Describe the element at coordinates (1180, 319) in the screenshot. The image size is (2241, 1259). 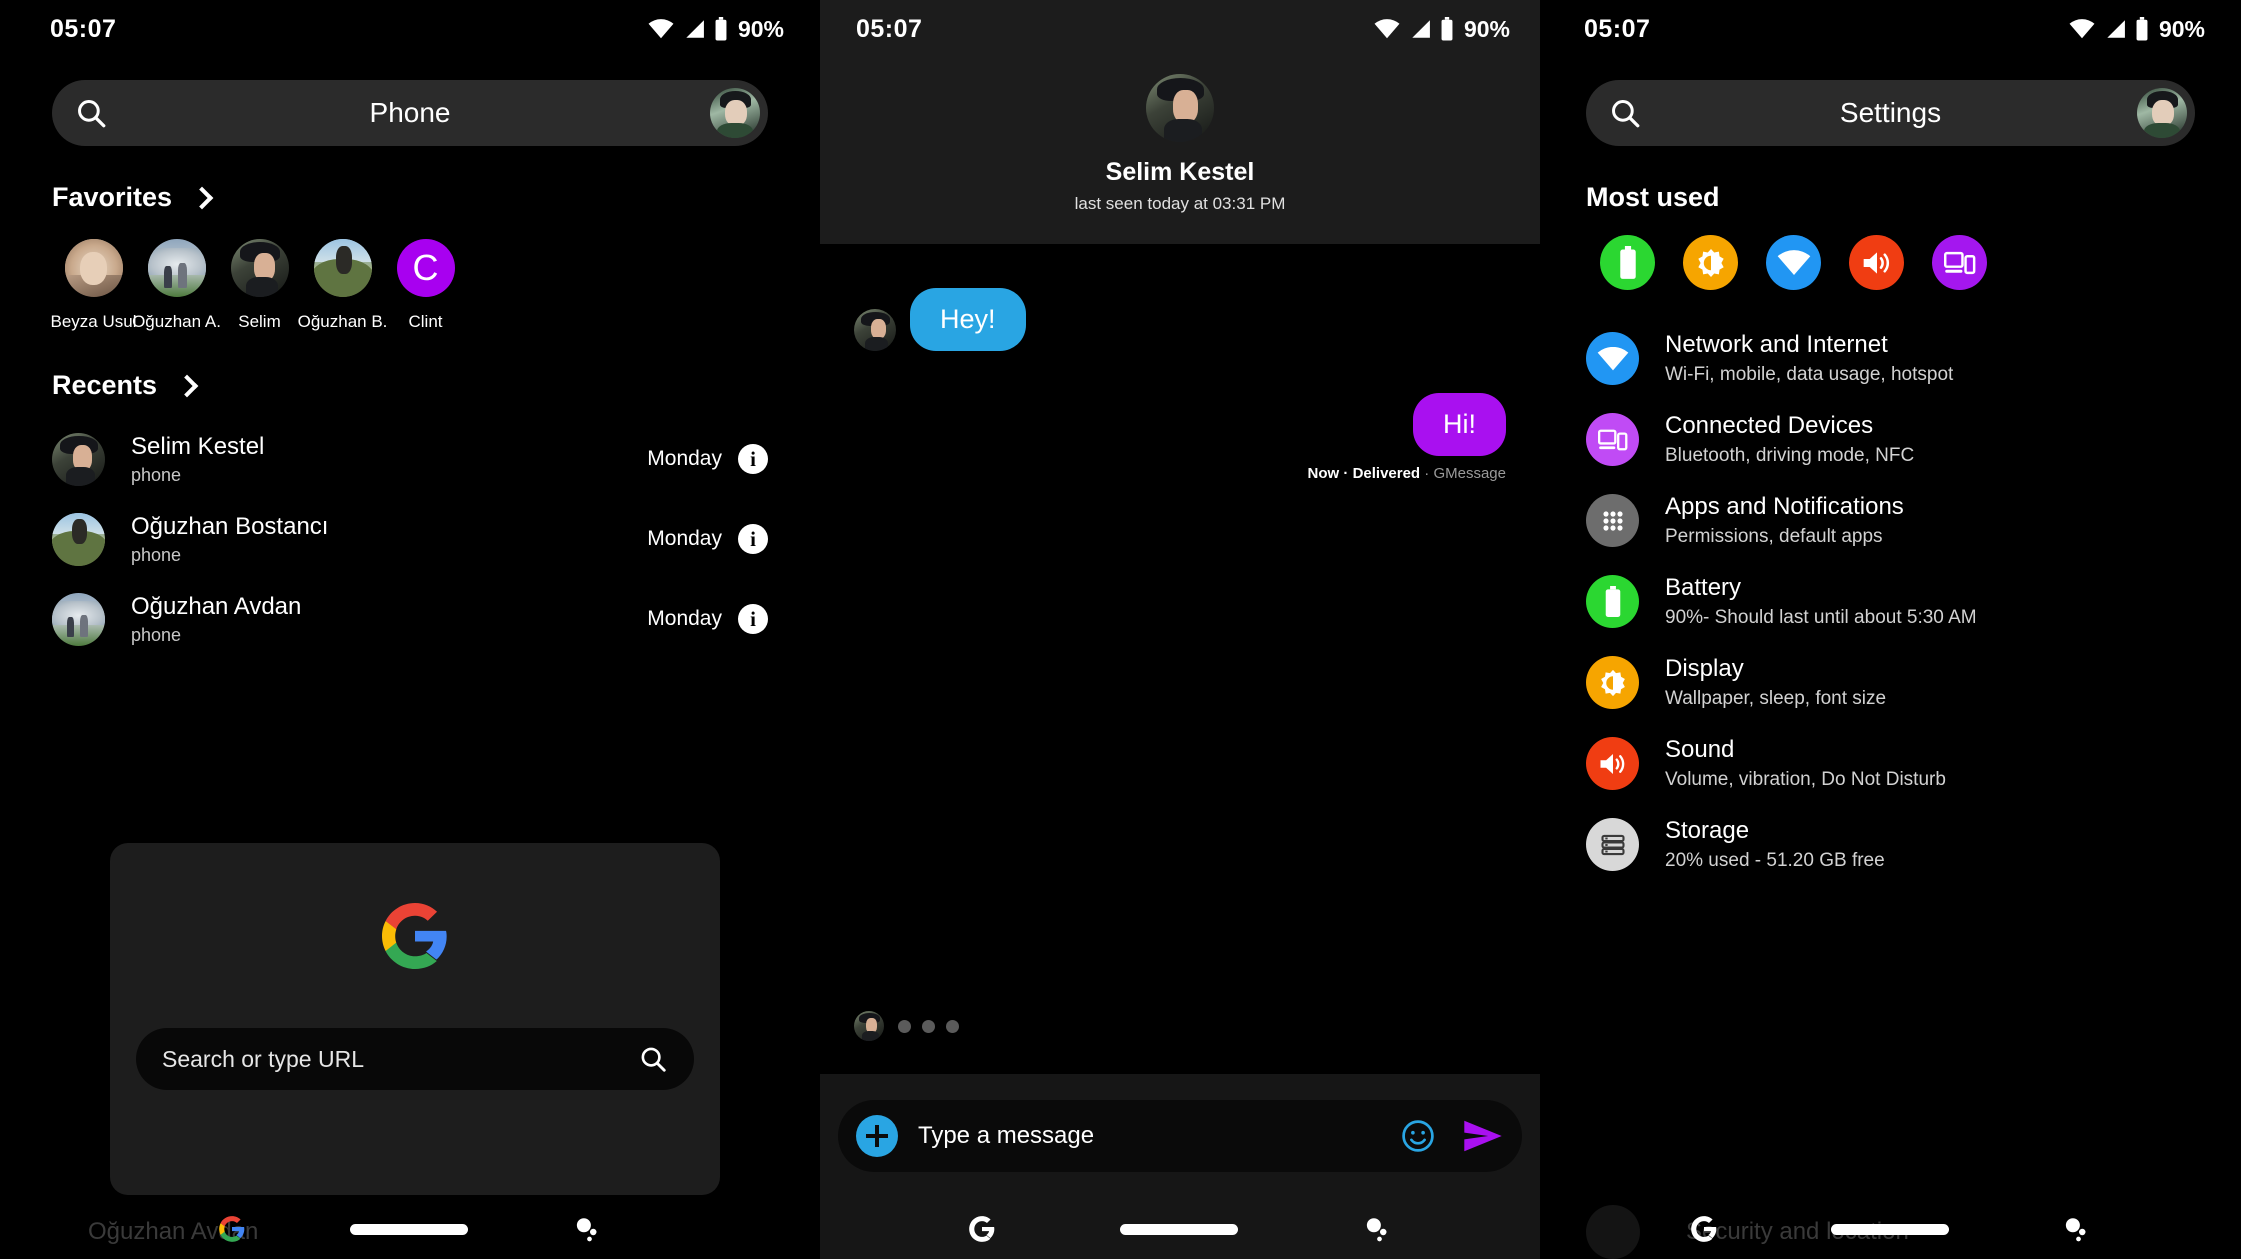
I see `message-row-incoming: Hey!` at that location.